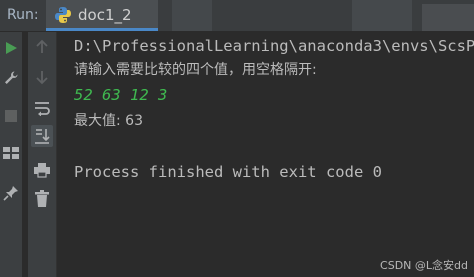  Describe the element at coordinates (63, 15) in the screenshot. I see `python-icon` at that location.